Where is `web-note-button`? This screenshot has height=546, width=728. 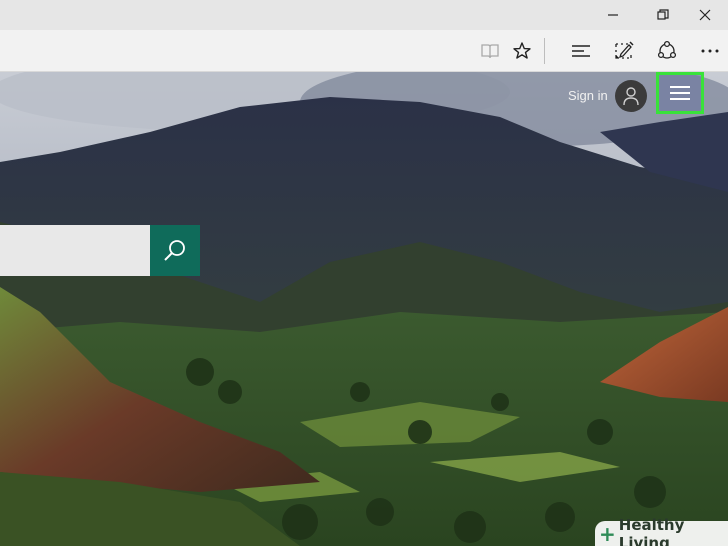
web-note-button is located at coordinates (624, 51).